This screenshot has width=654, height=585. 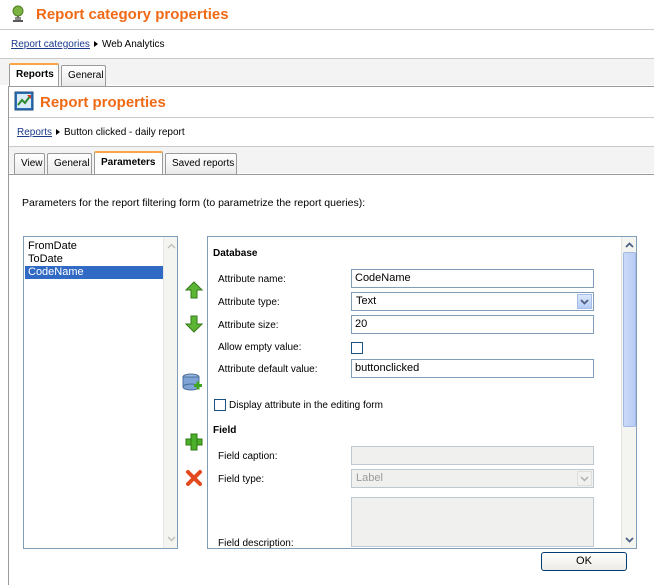 I want to click on database-section-title: Database, so click(x=235, y=253).